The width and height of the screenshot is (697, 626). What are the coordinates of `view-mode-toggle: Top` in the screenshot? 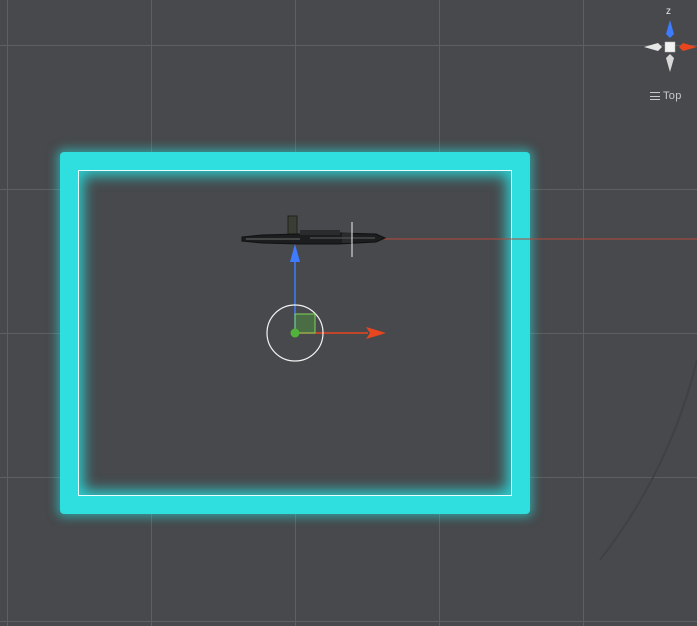 It's located at (666, 96).